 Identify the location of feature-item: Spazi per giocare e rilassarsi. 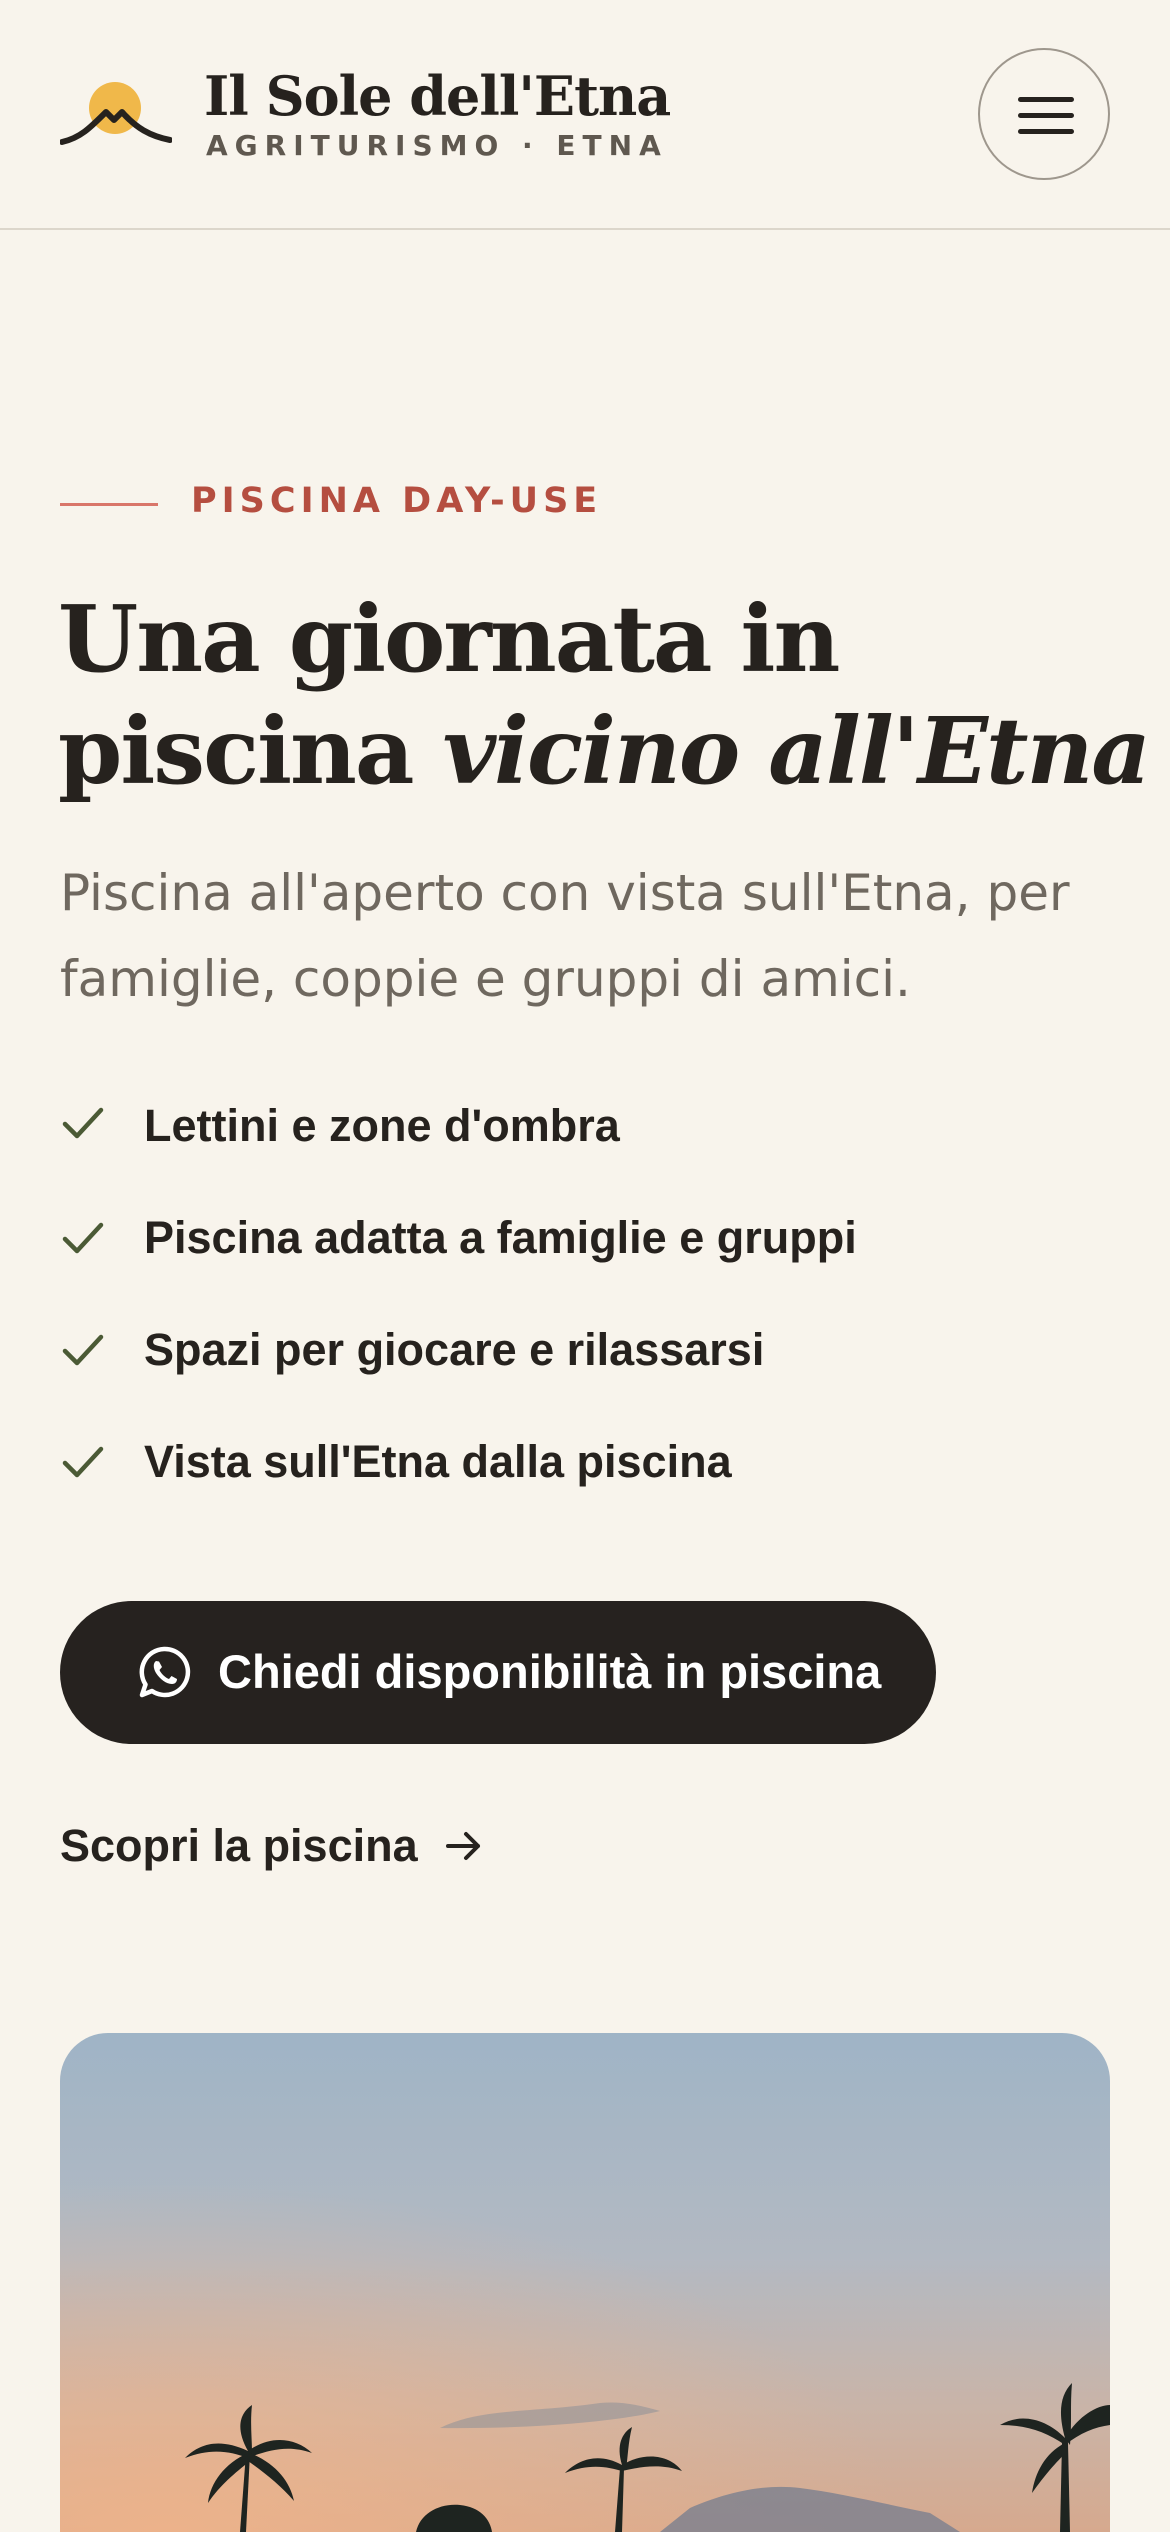
(458, 1350).